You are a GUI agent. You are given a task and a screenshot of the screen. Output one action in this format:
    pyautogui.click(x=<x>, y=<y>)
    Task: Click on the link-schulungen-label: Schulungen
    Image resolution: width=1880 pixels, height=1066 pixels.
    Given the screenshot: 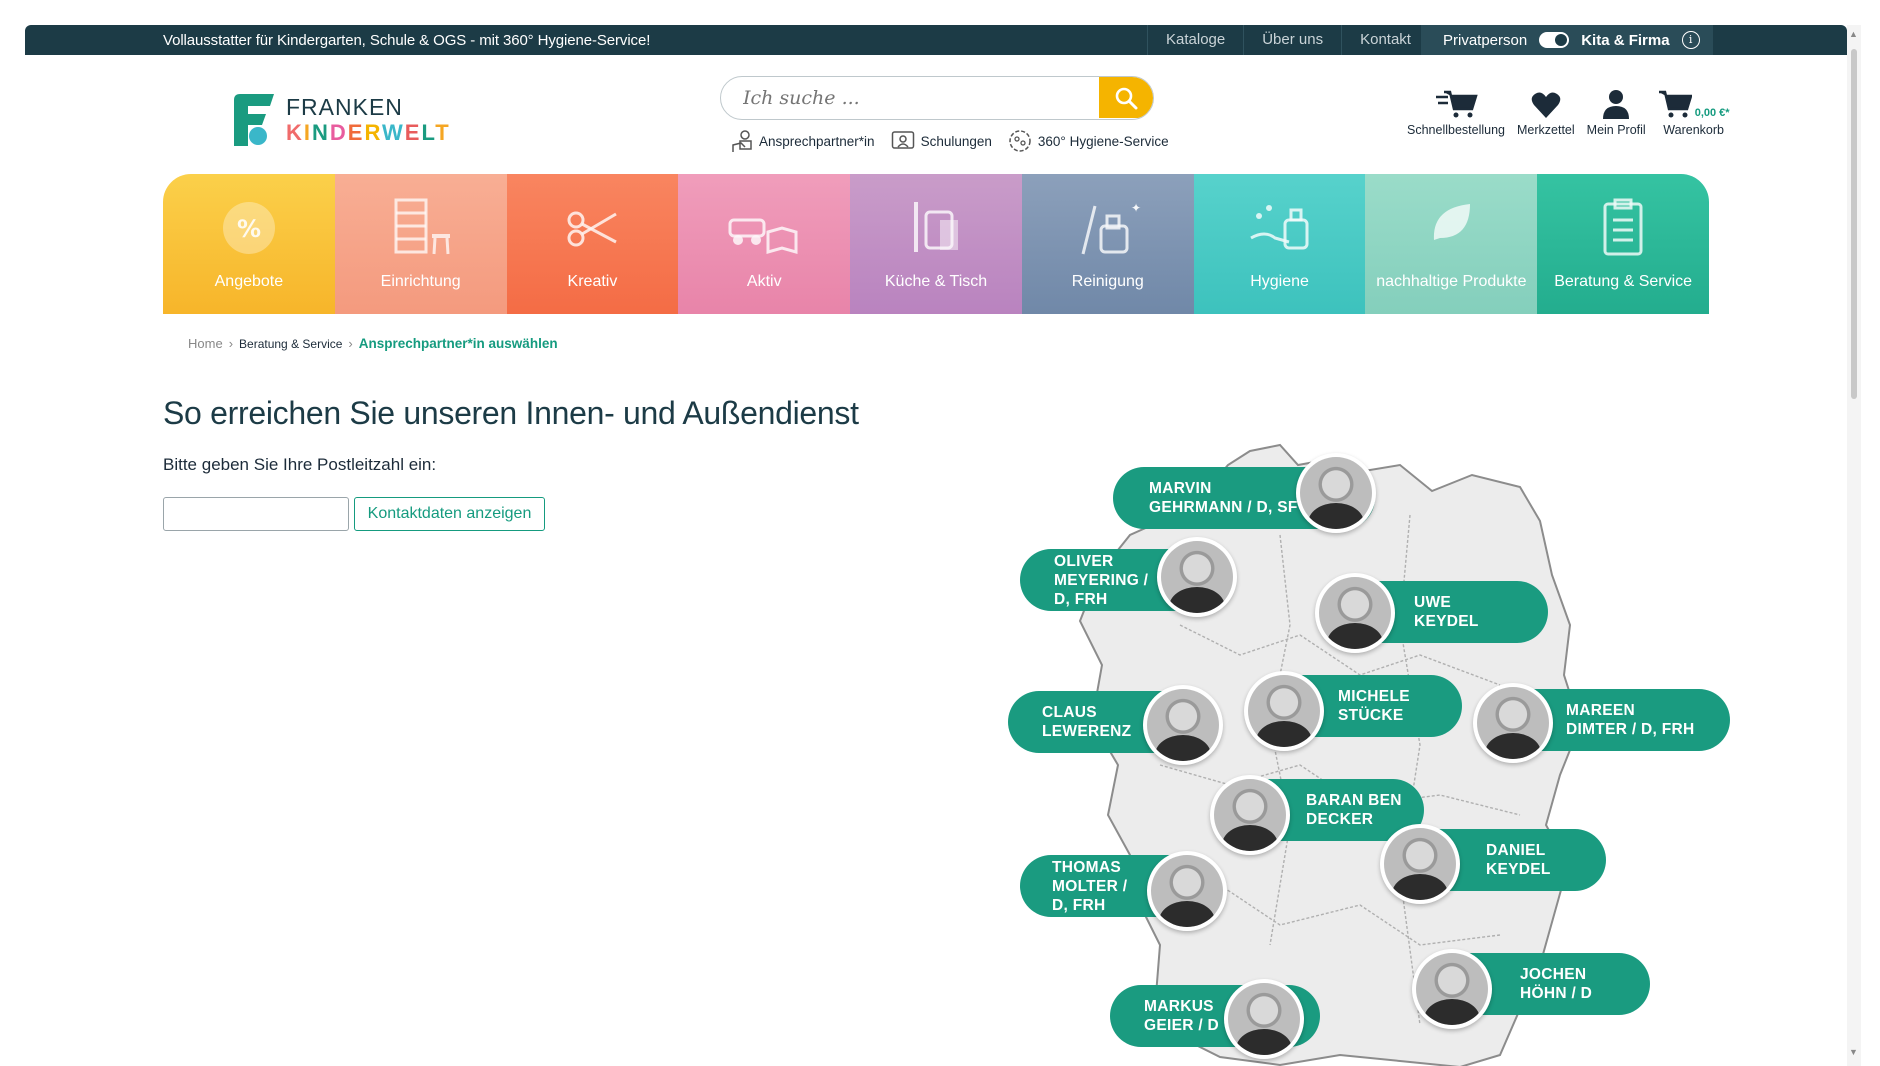 What is the action you would take?
    pyautogui.click(x=956, y=141)
    